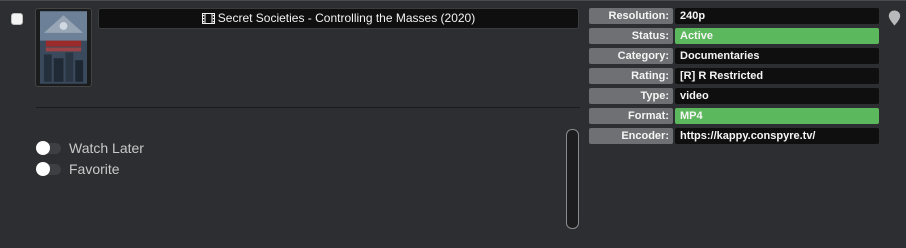 The height and width of the screenshot is (248, 906). What do you see at coordinates (777, 56) in the screenshot?
I see `info-value: Documentaries` at bounding box center [777, 56].